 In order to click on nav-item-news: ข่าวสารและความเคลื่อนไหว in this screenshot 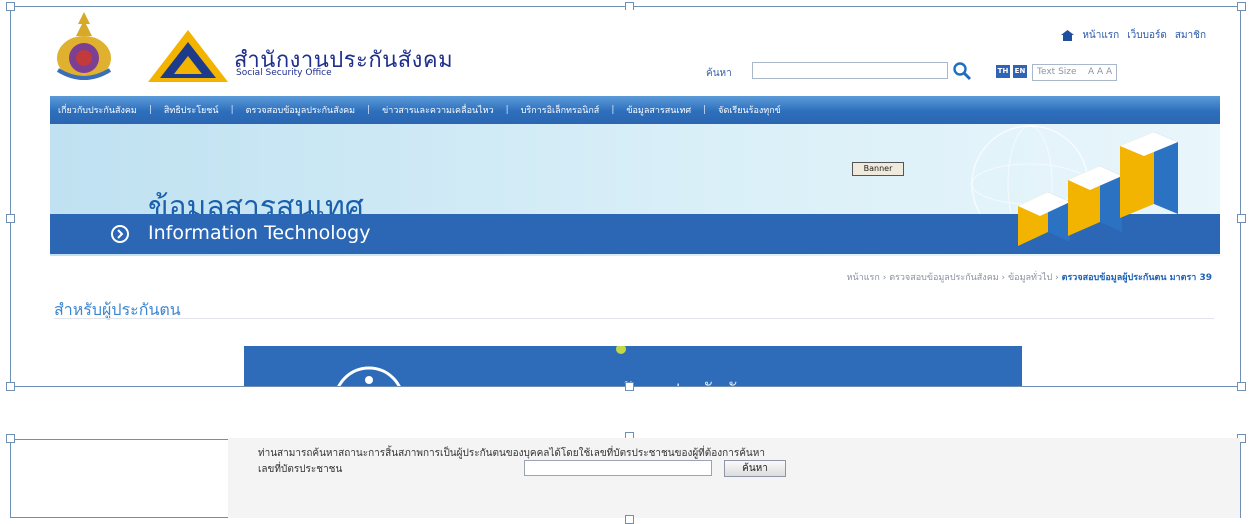, I will do `click(438, 110)`.